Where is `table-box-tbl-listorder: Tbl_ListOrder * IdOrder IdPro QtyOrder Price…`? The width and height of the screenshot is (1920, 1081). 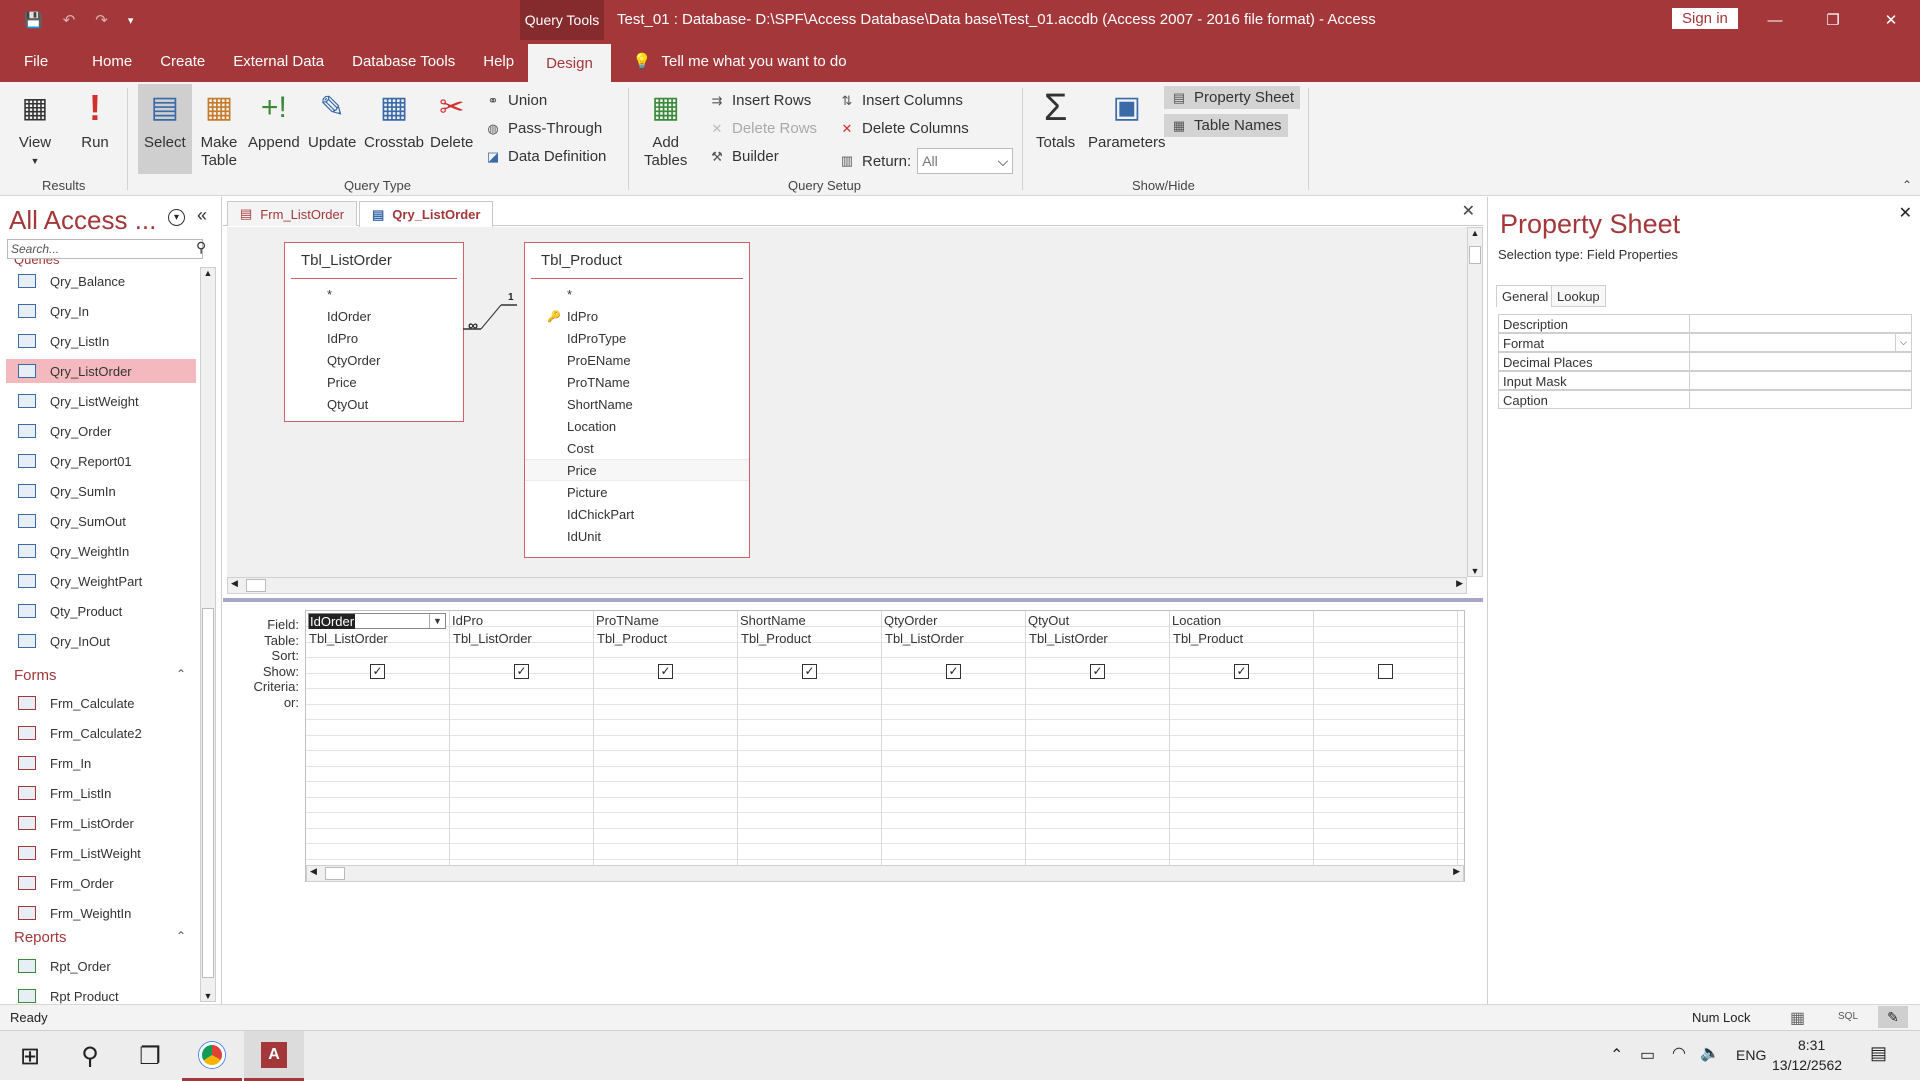 table-box-tbl-listorder: Tbl_ListOrder * IdOrder IdPro QtyOrder Price… is located at coordinates (374, 332).